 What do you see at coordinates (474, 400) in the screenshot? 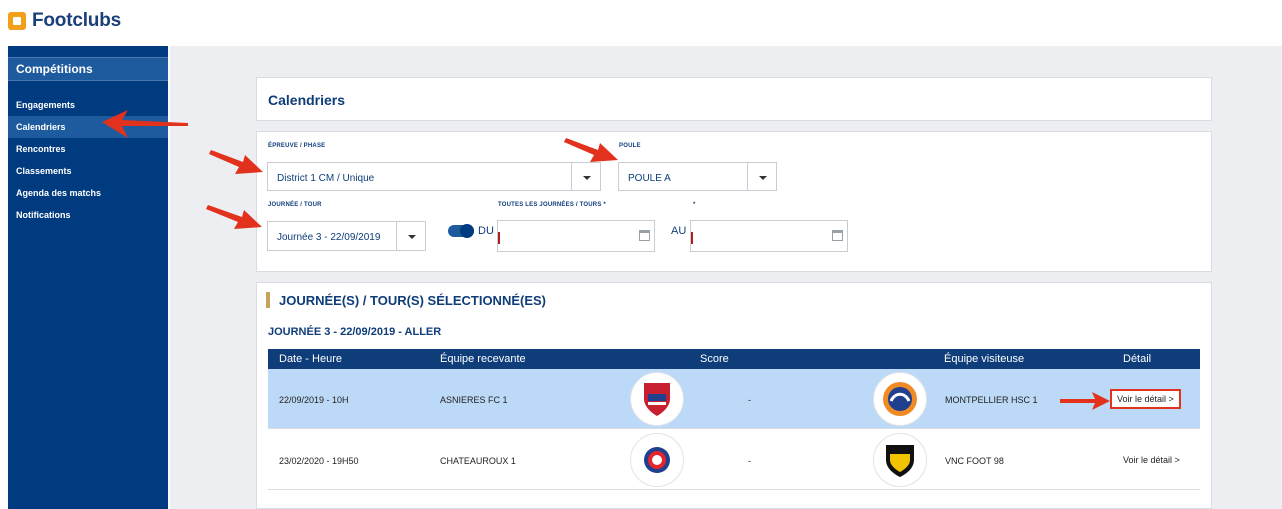
I see `home-team: ASNIERES FC 1` at bounding box center [474, 400].